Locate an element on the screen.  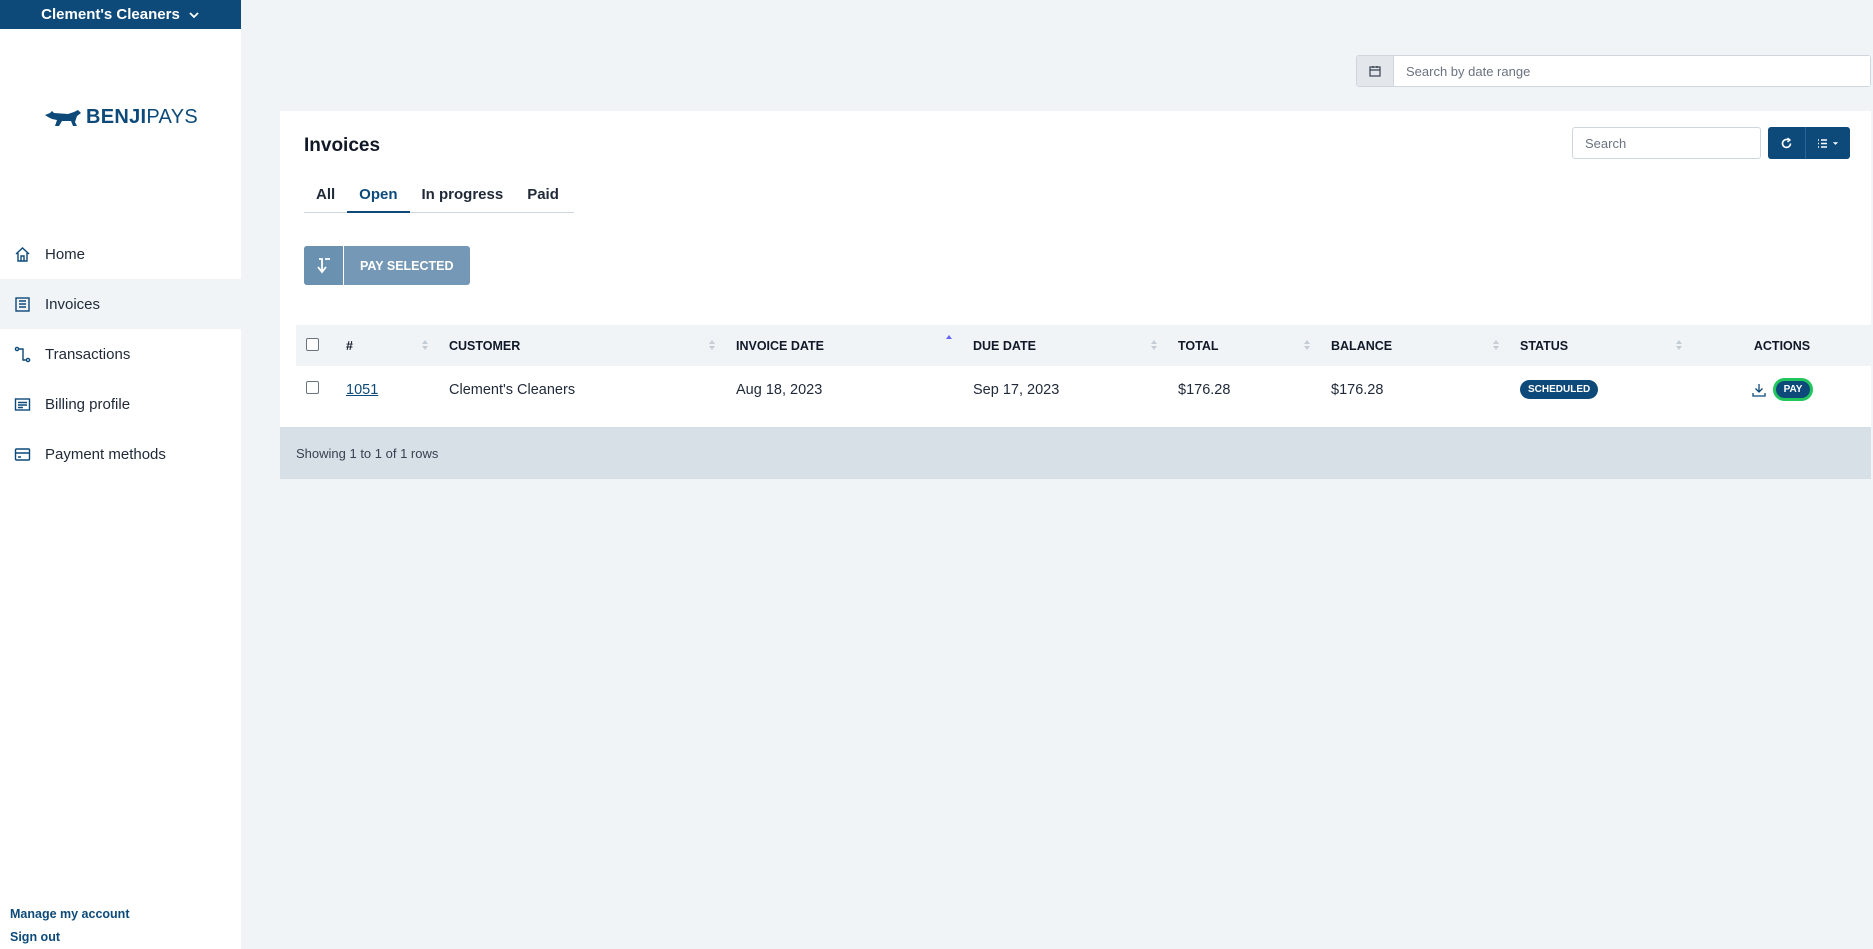
column-header-number: # is located at coordinates (387, 345).